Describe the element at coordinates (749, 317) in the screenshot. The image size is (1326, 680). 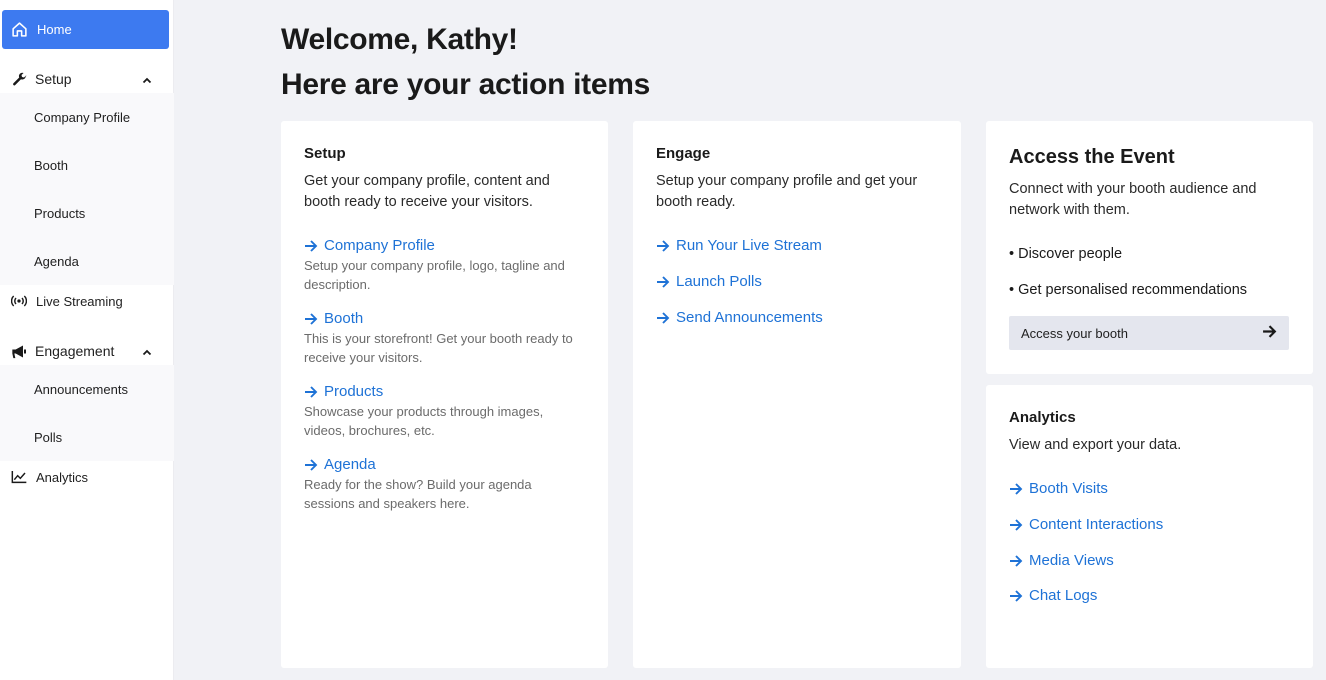
I see `link-label: Send Announcements` at that location.